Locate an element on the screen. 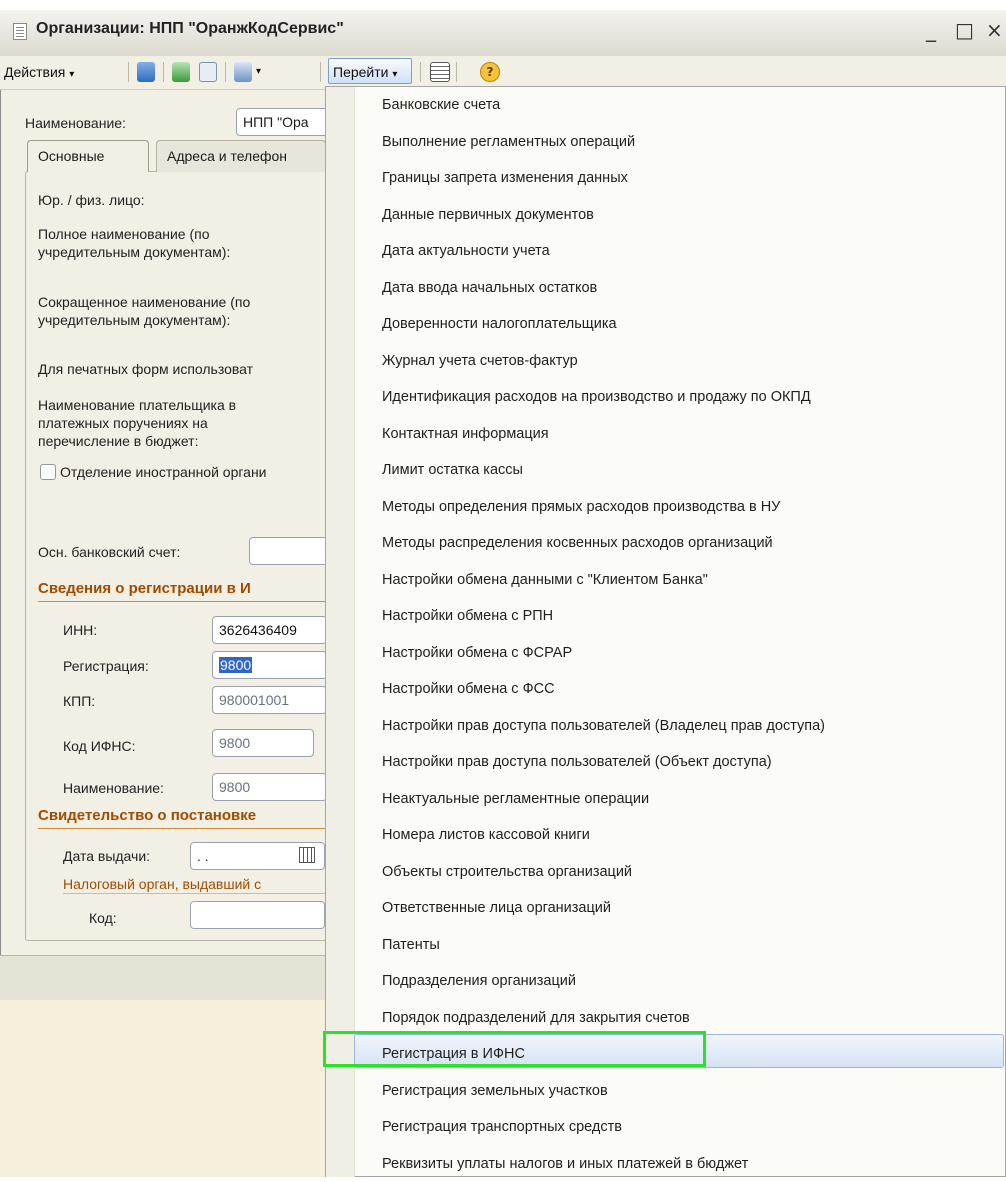  actions-menu-button: Действия ▾ is located at coordinates (39, 72).